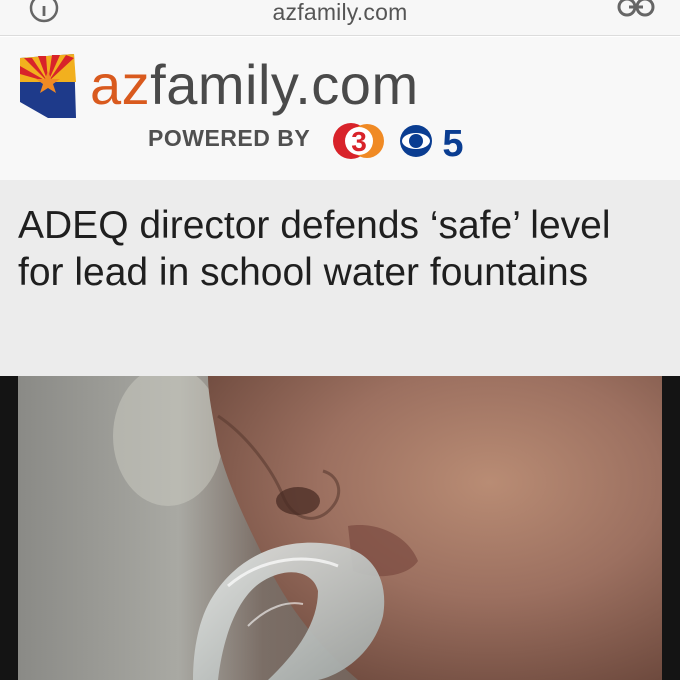 Image resolution: width=680 pixels, height=680 pixels. Describe the element at coordinates (284, 84) in the screenshot. I see `brand-family-com: family.com` at that location.